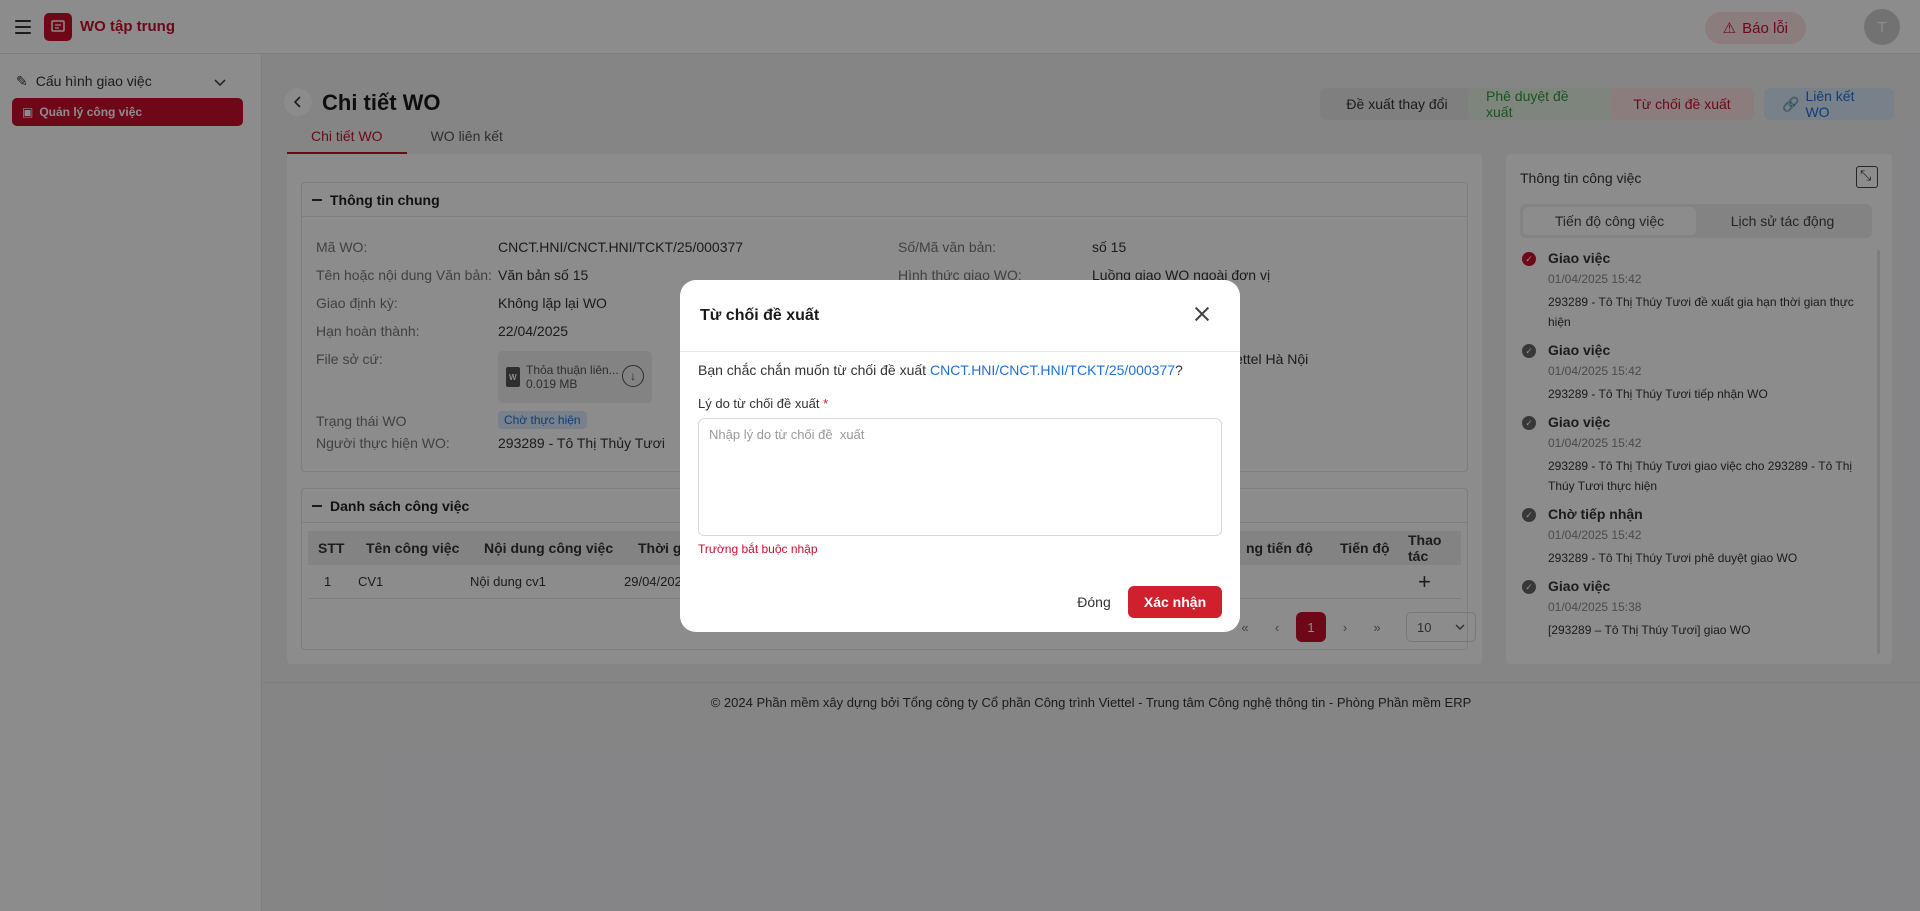 The image size is (1920, 911). Describe the element at coordinates (759, 403) in the screenshot. I see `reason-label-text: Lý do từ chối đề xuất` at that location.